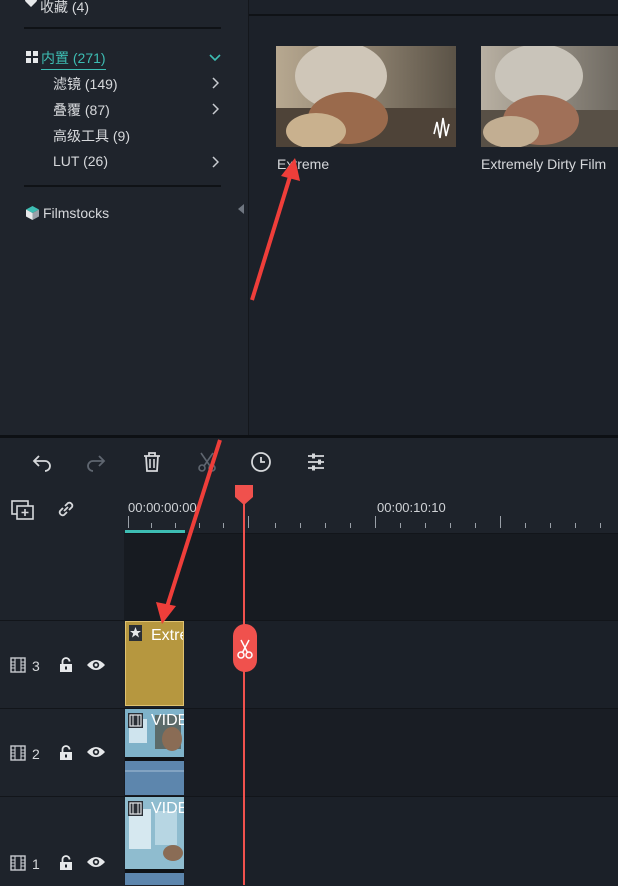  Describe the element at coordinates (193, 525) in the screenshot. I see `annotation-arrow-down` at that location.